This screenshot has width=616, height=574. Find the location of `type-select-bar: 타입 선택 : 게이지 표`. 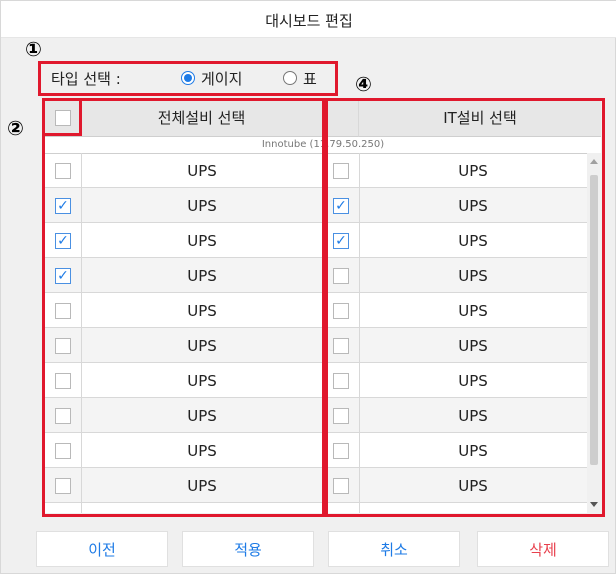

type-select-bar: 타입 선택 : 게이지 표 is located at coordinates (189, 78).